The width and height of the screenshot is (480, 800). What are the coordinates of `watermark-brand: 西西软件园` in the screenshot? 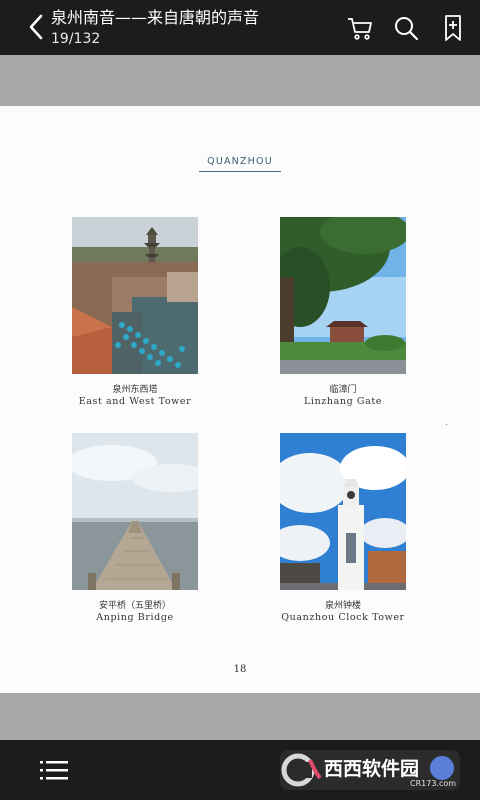 It's located at (371, 768).